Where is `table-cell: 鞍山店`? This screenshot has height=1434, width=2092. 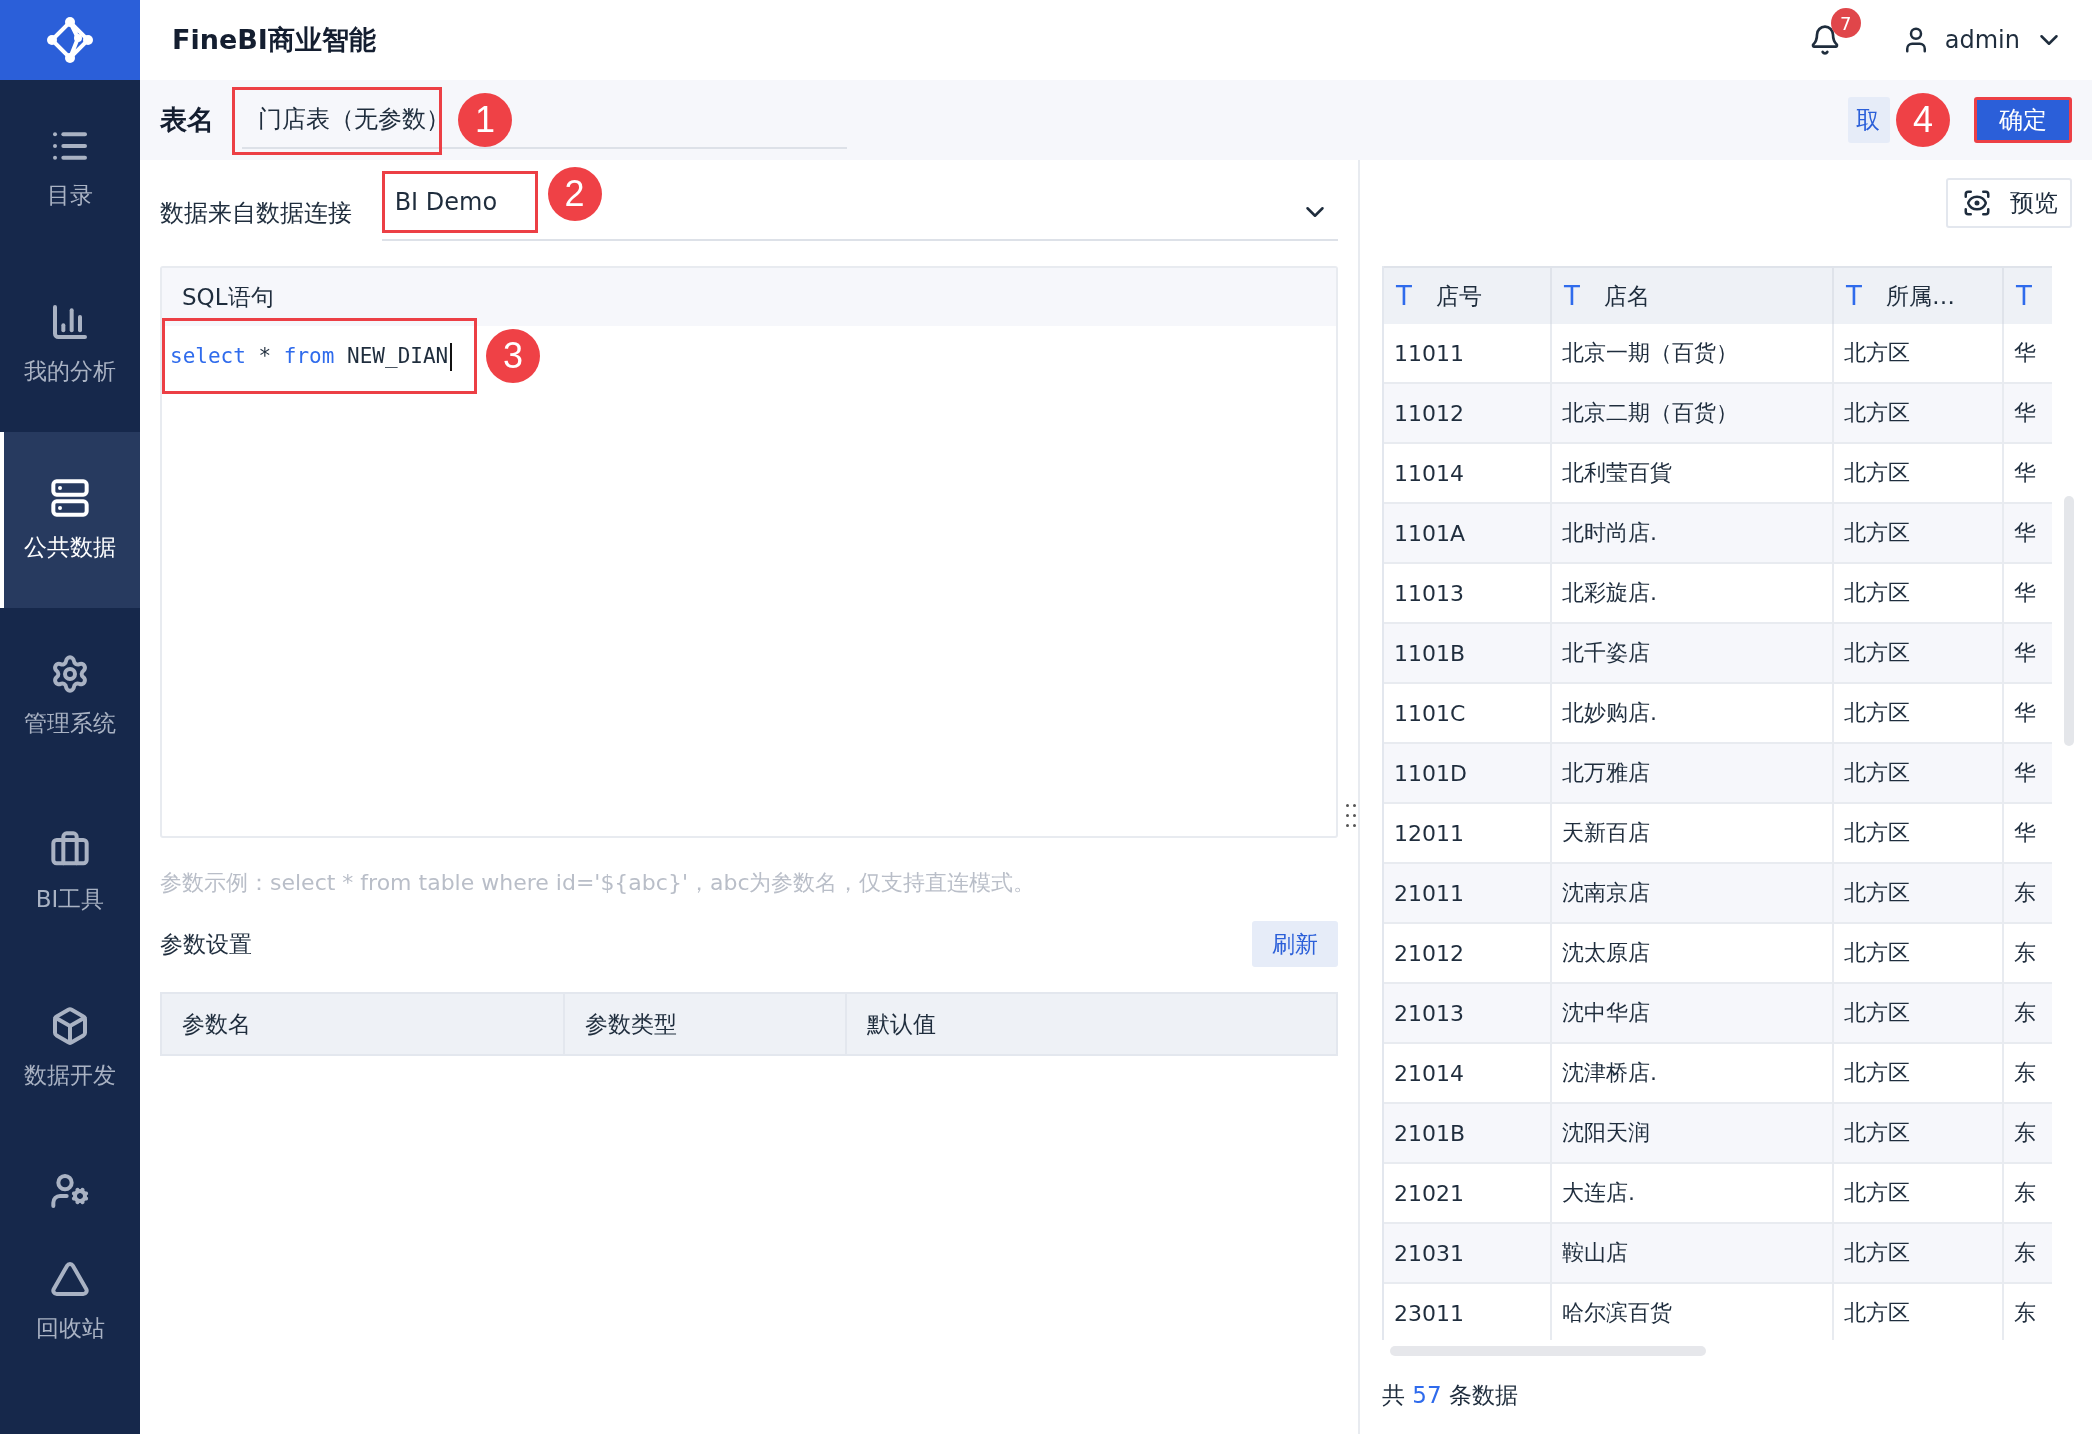
table-cell: 鞍山店 is located at coordinates (1693, 1254).